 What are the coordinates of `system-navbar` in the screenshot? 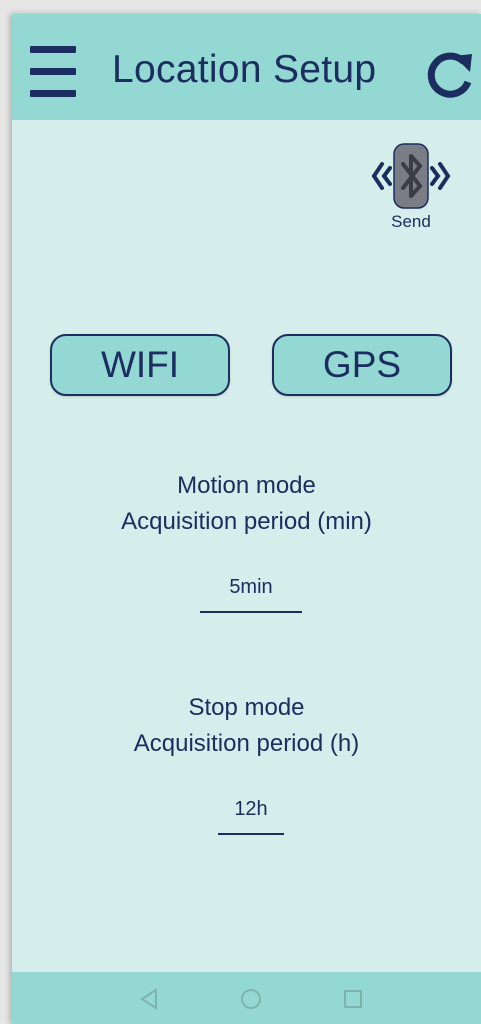 It's located at (246, 998).